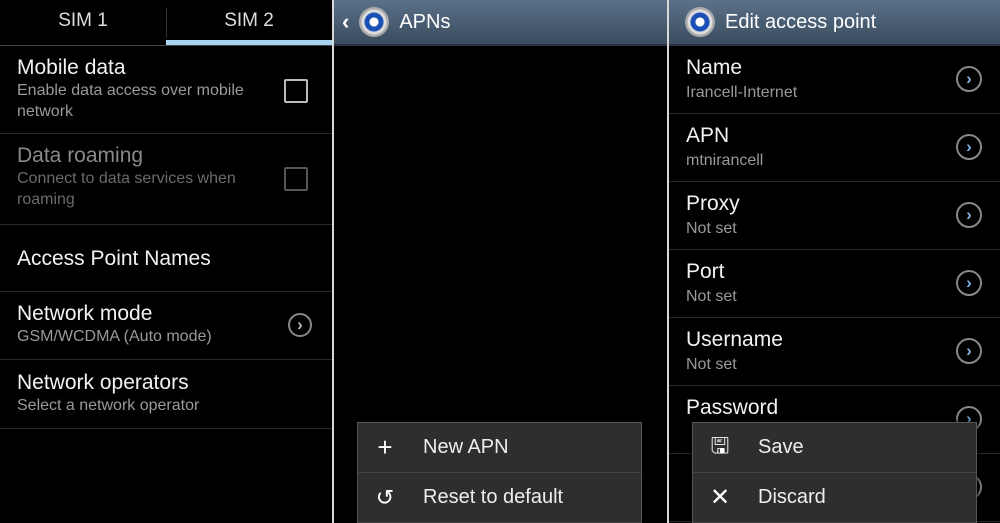 Image resolution: width=1000 pixels, height=523 pixels. I want to click on network-mode-summary: GSM/WCDMA (Auto mode), so click(114, 336).